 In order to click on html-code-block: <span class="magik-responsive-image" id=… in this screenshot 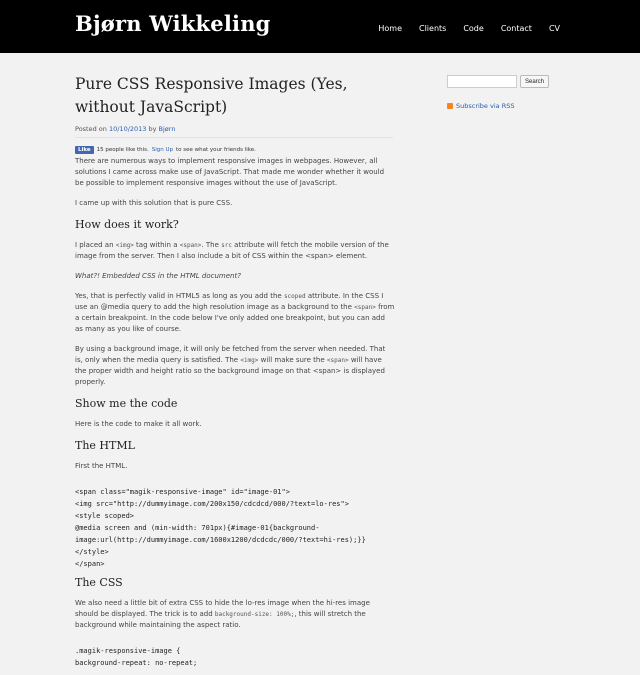, I will do `click(235, 528)`.